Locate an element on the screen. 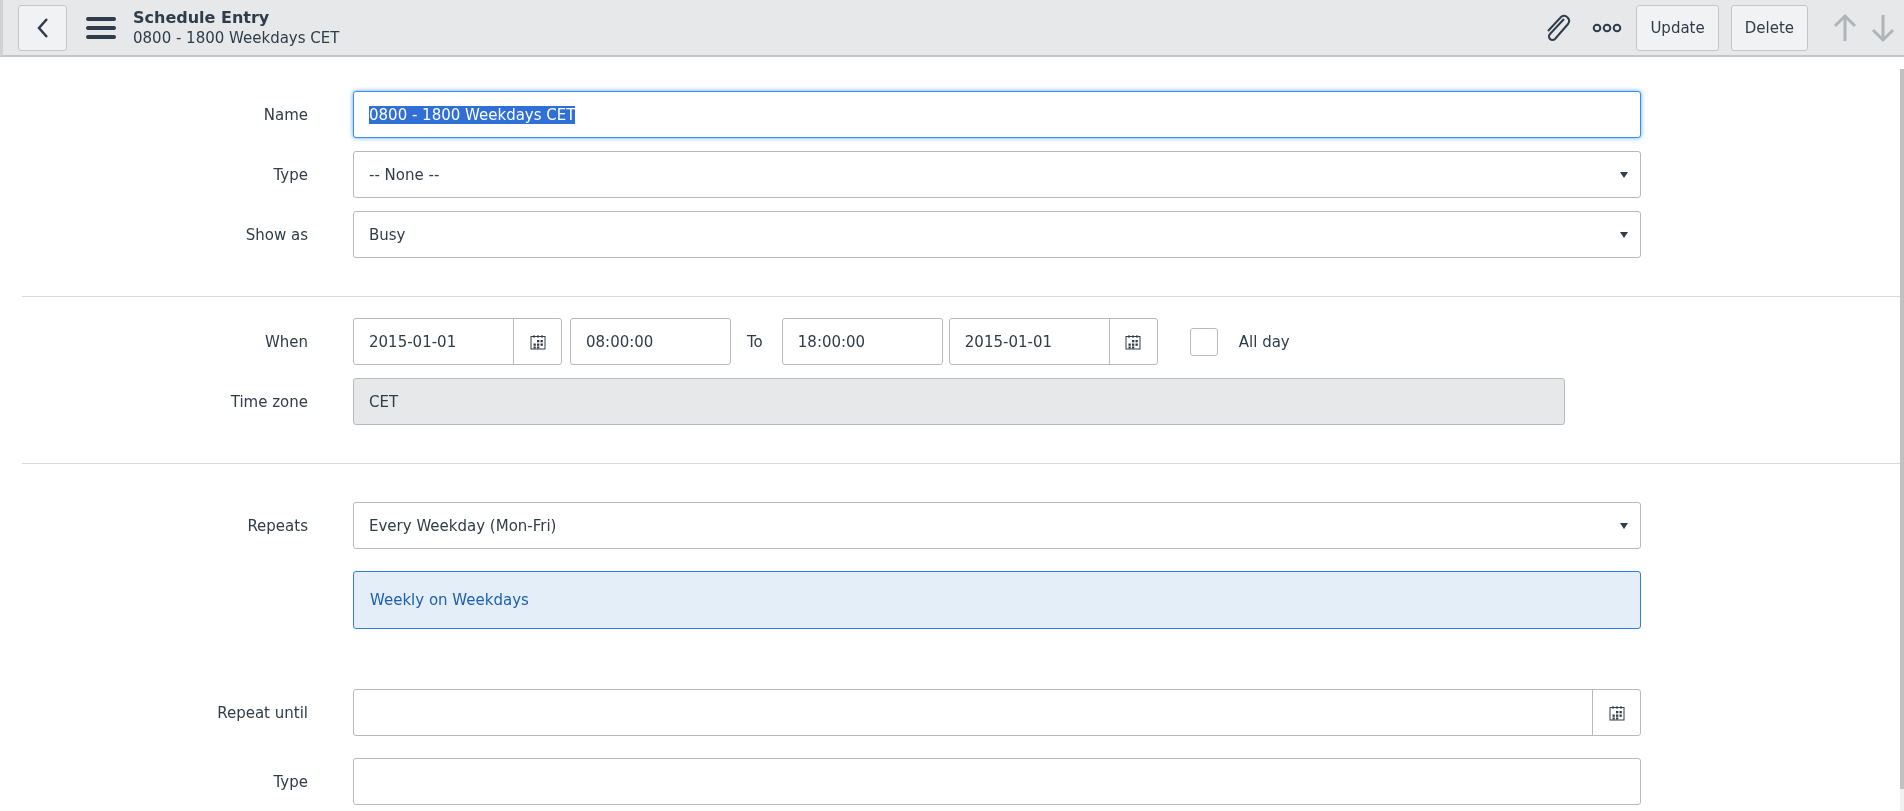 Image resolution: width=1904 pixels, height=811 pixels. field-label: When is located at coordinates (286, 342).